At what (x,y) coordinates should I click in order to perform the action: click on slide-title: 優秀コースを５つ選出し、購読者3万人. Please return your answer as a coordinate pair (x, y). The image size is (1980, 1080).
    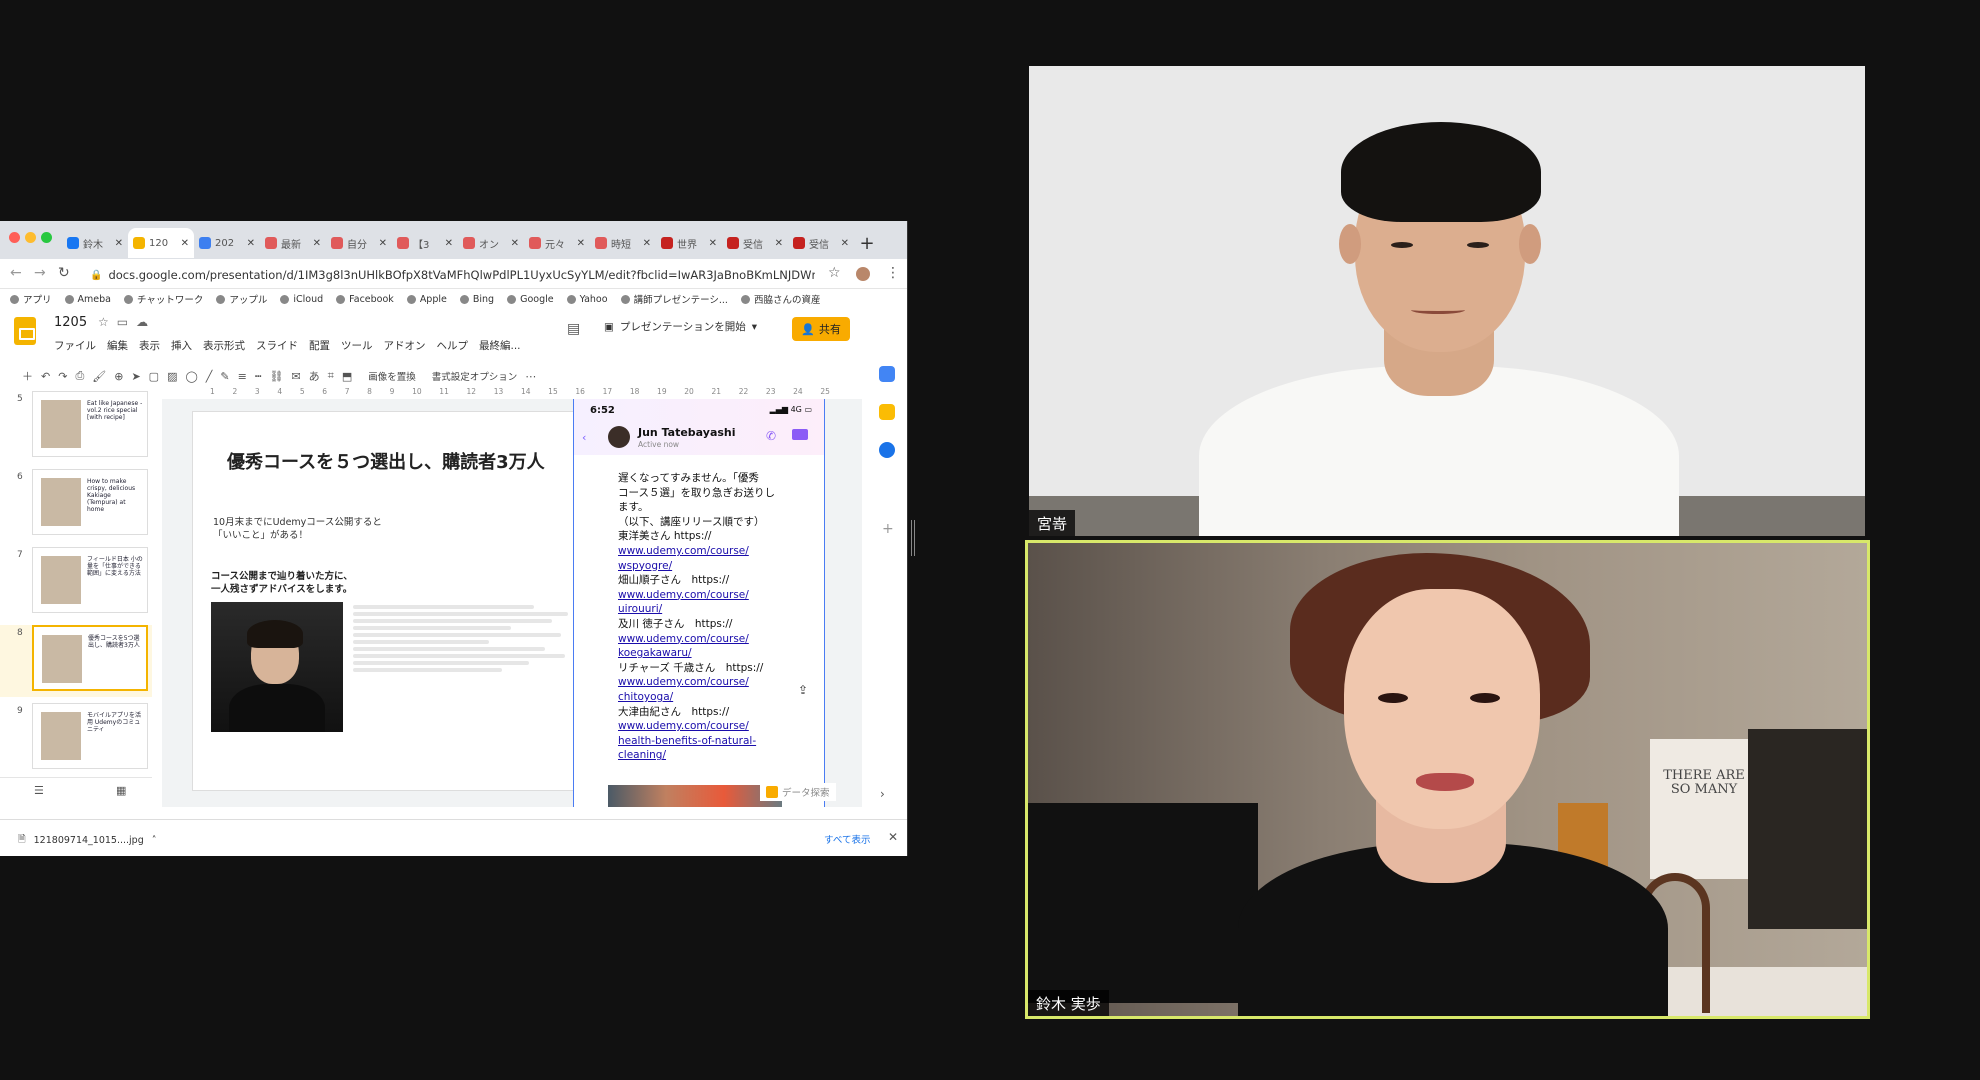
    Looking at the image, I should click on (407, 461).